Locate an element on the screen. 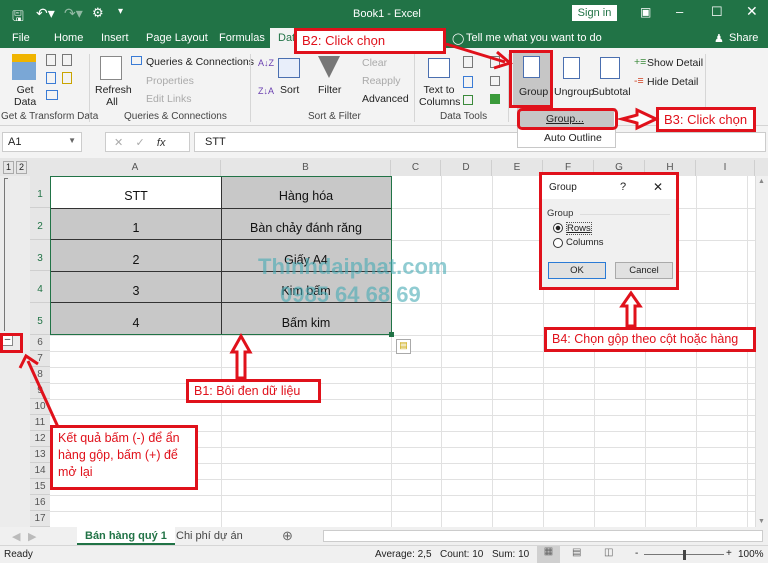 The width and height of the screenshot is (768, 563). quick-analysis-icon: ▤ is located at coordinates (403, 346).